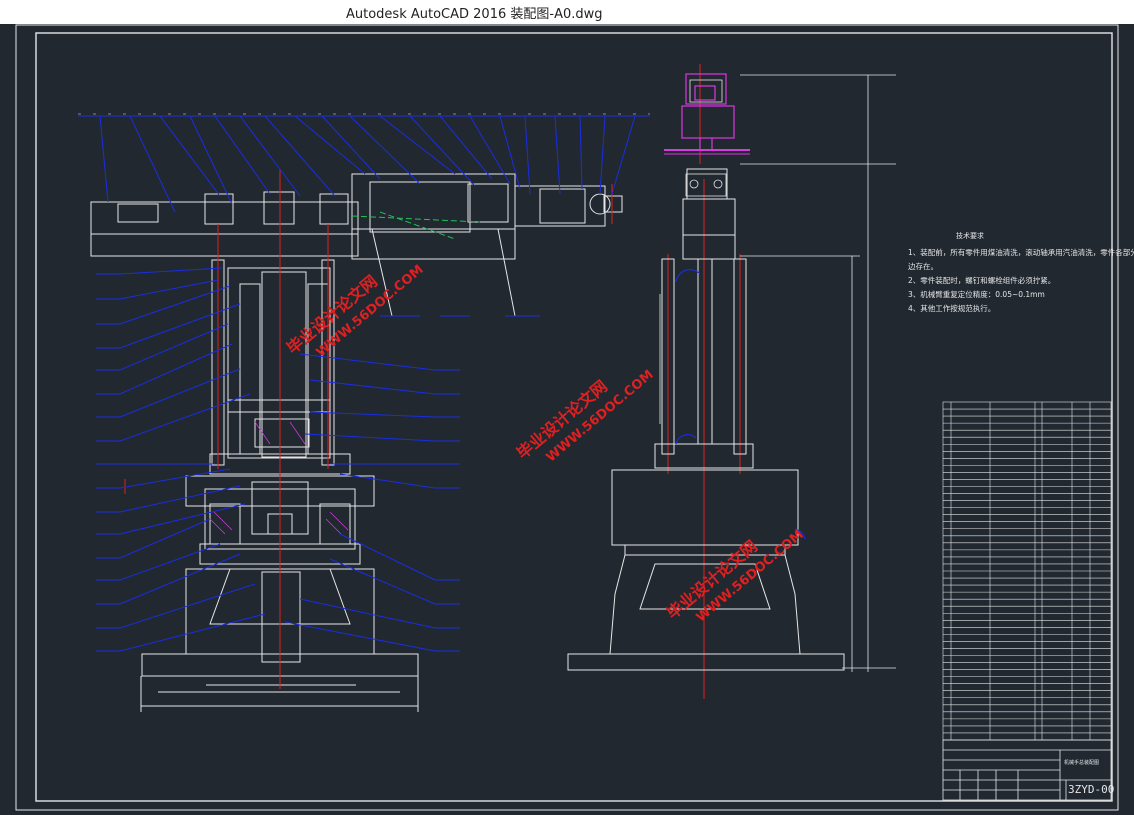  Describe the element at coordinates (1027, 571) in the screenshot. I see `parts-list` at that location.